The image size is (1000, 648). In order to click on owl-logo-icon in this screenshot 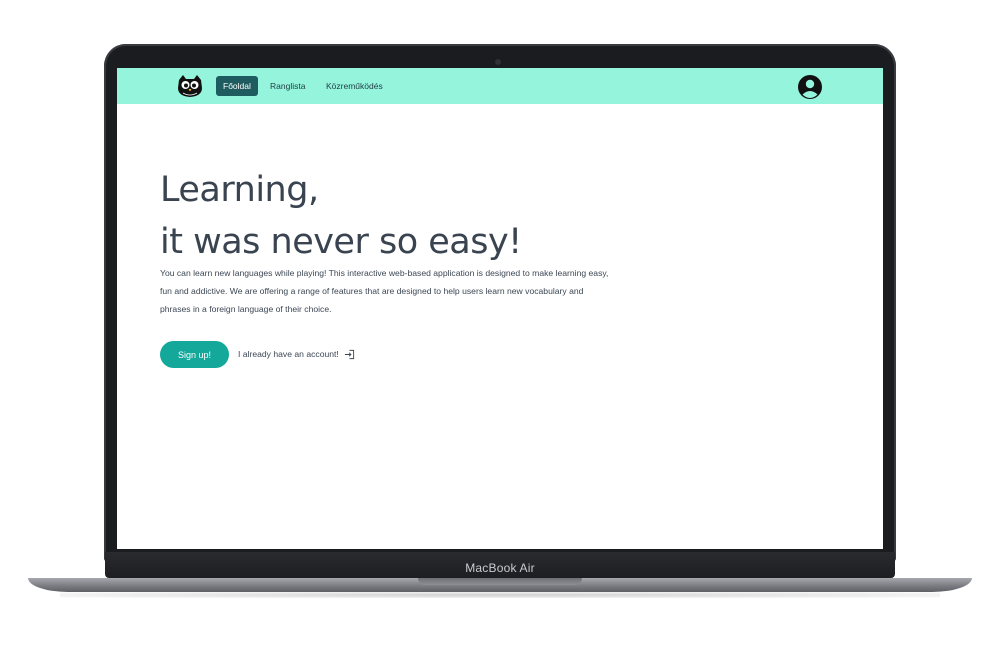, I will do `click(190, 86)`.